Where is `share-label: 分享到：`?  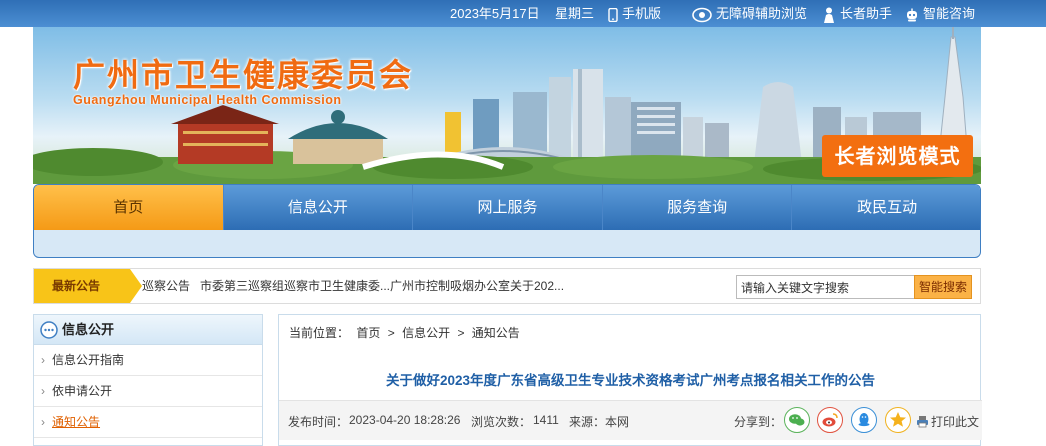
share-label: 分享到： is located at coordinates (758, 422).